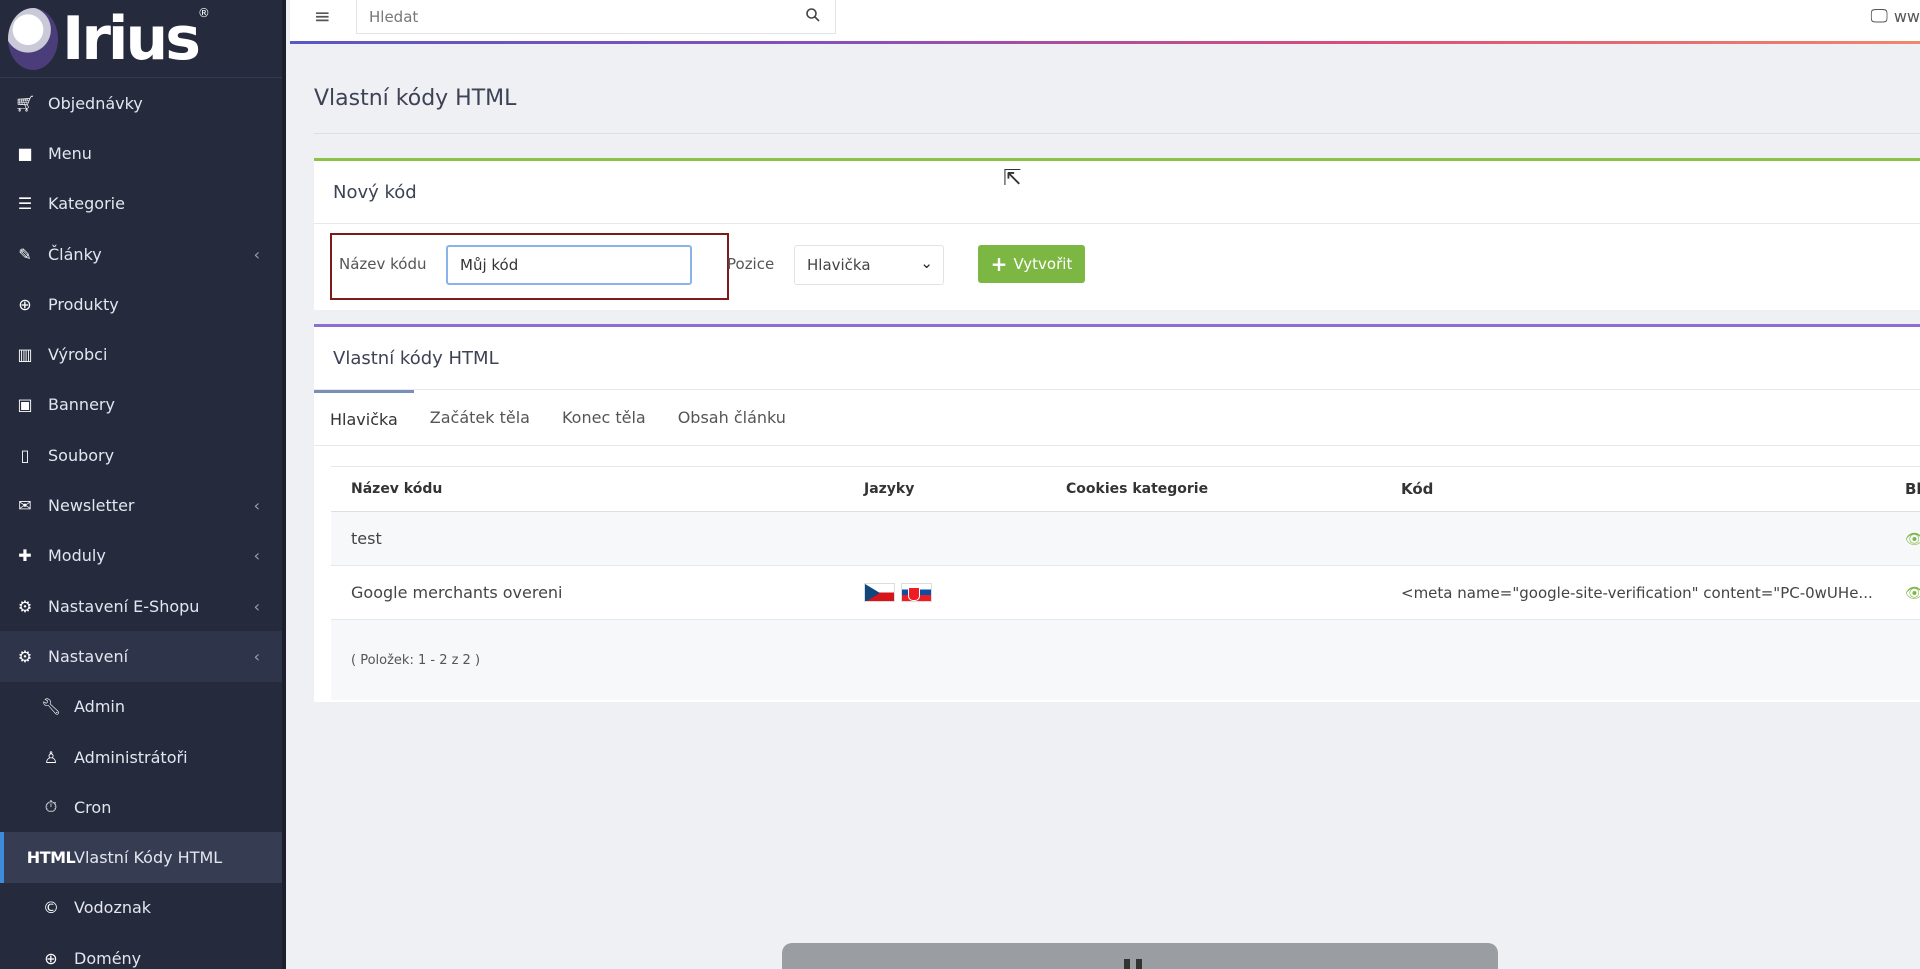  I want to click on sidebar-item-label: Vodoznak, so click(113, 908).